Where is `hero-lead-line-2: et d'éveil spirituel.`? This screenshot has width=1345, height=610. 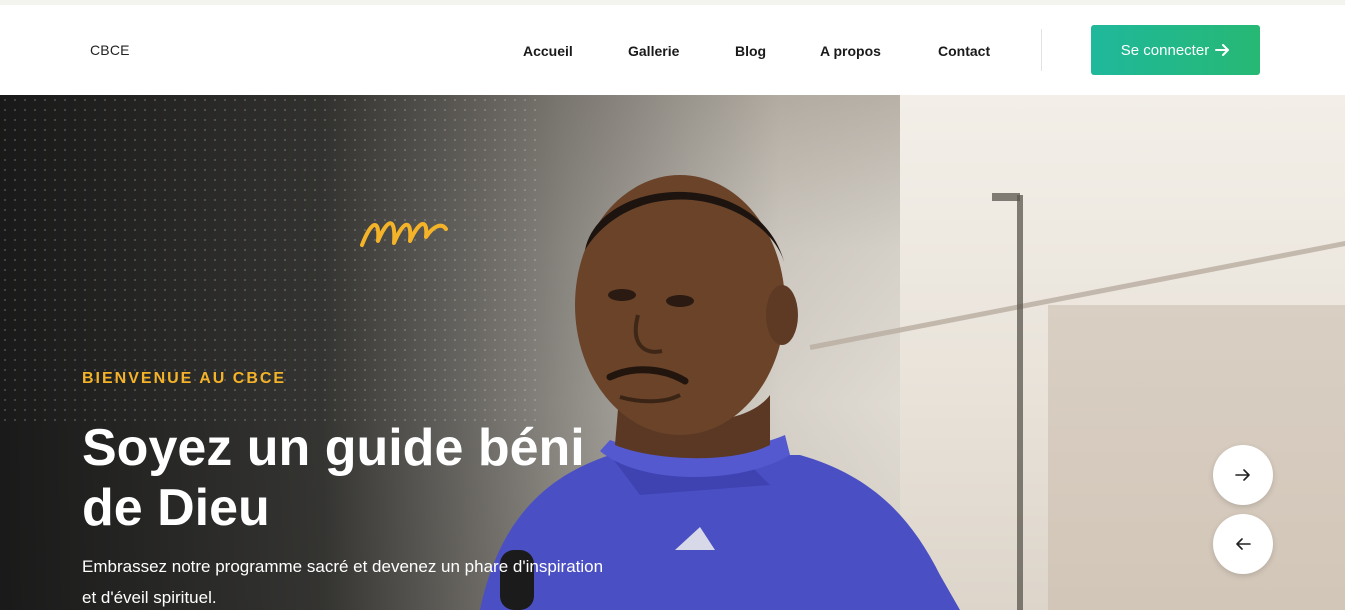
hero-lead-line-2: et d'éveil spirituel. is located at coordinates (149, 597).